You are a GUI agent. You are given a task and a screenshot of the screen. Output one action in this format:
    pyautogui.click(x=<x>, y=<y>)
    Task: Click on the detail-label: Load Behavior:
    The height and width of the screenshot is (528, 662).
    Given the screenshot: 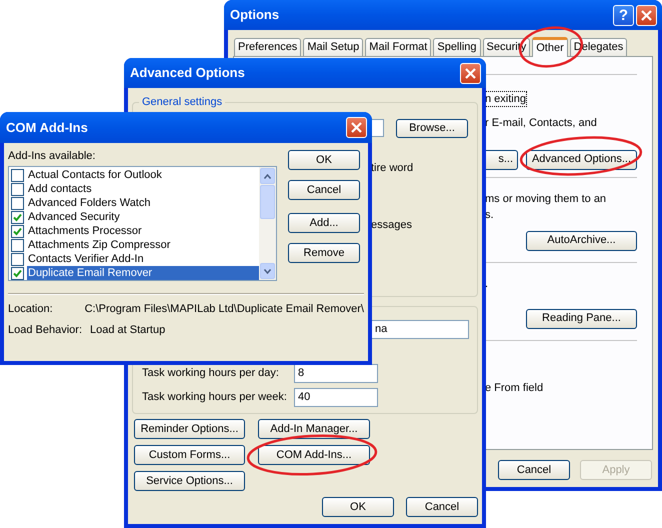 What is the action you would take?
    pyautogui.click(x=45, y=330)
    